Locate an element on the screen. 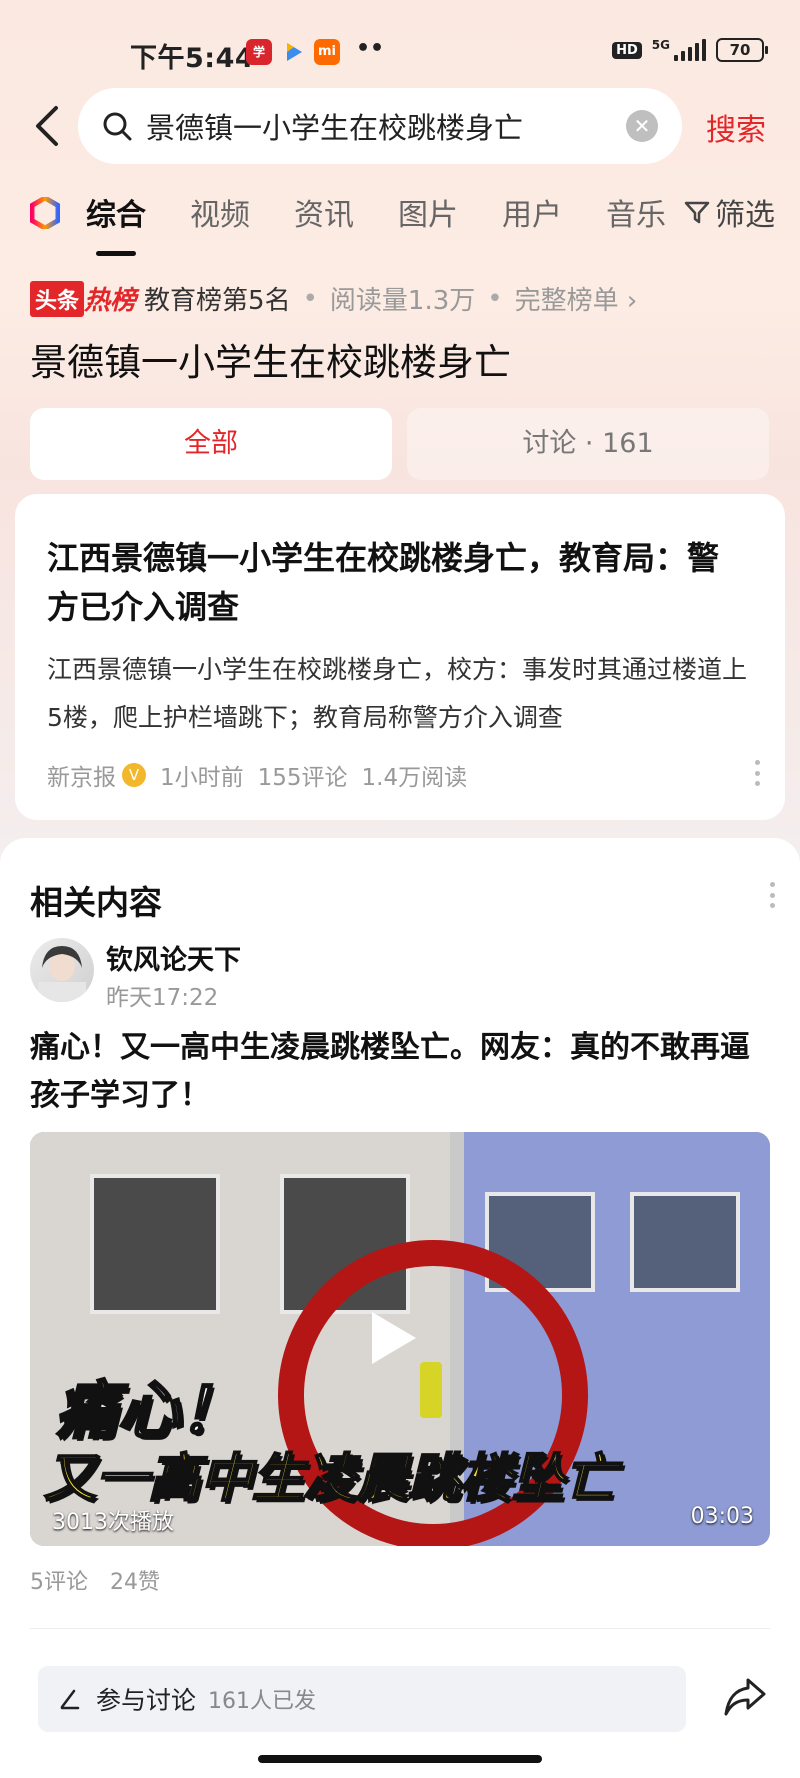  full-list-link: 完整榜单 › is located at coordinates (576, 298).